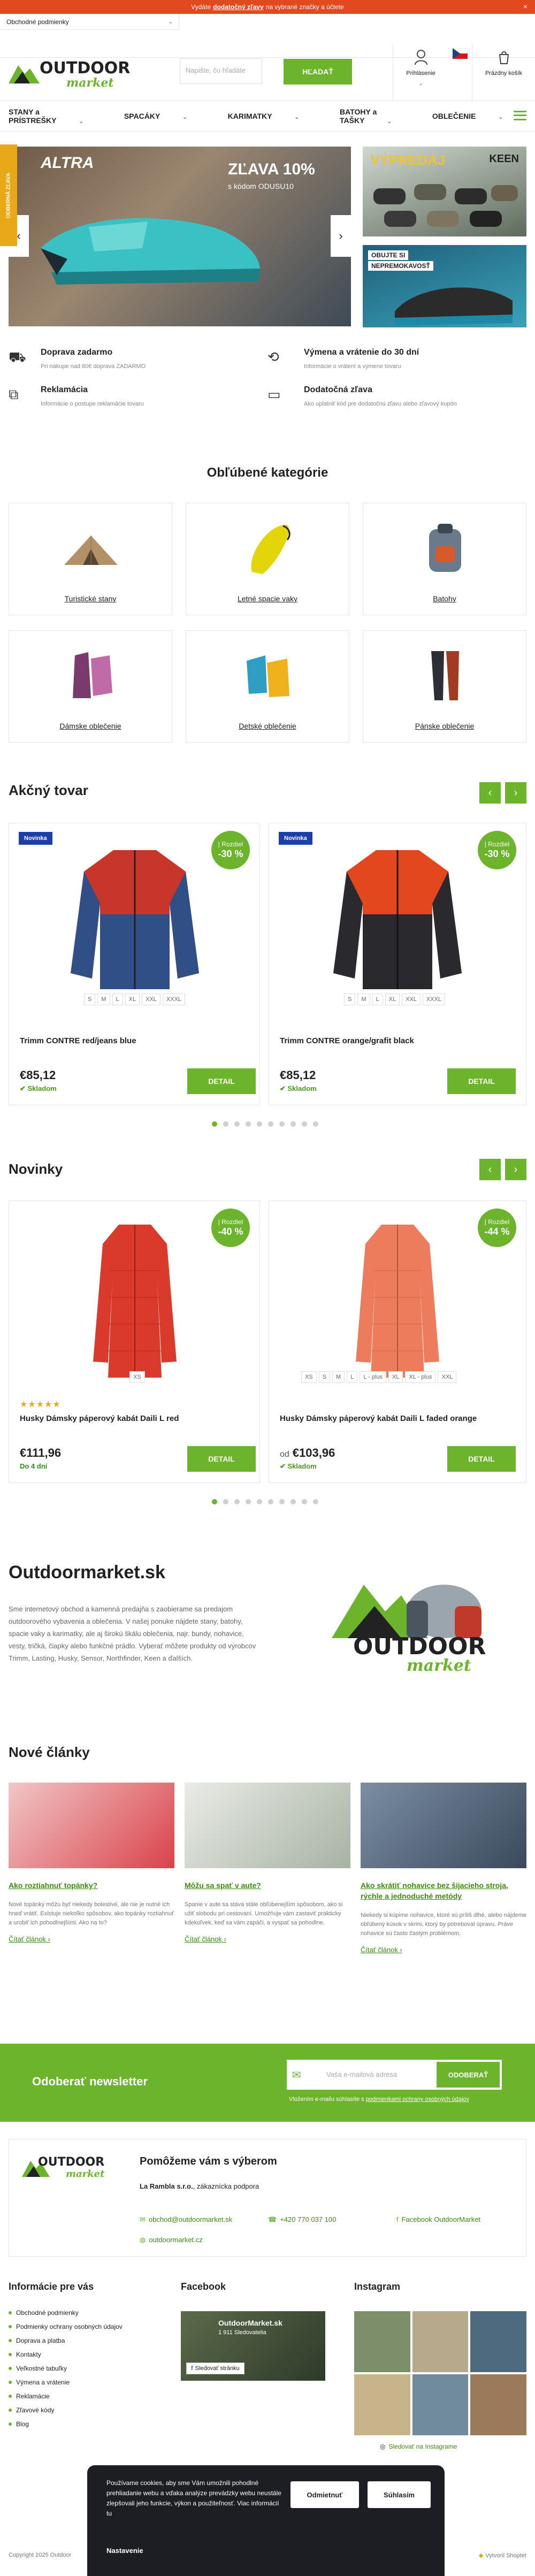 The image size is (535, 2576). What do you see at coordinates (69, 74) in the screenshot?
I see `logo: OUTDOOR market` at bounding box center [69, 74].